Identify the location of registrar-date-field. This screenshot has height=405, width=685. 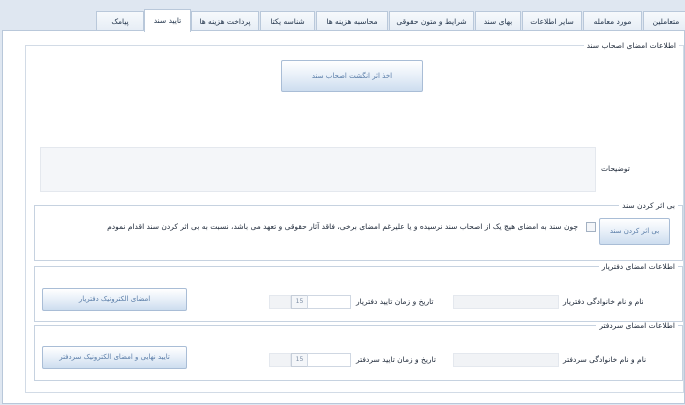
(329, 302).